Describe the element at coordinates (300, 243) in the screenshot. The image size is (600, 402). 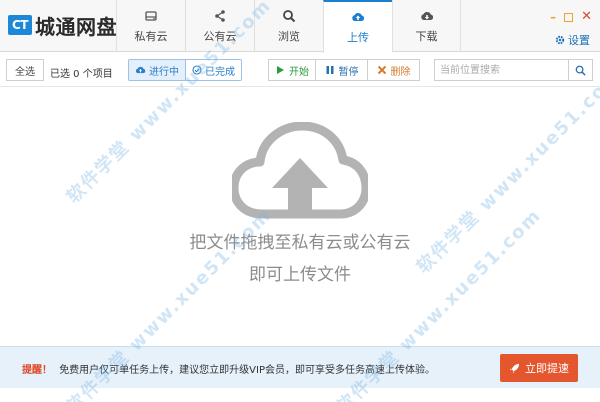
I see `drop-hint-line1: 把文件拖拽至私有云或公有云` at that location.